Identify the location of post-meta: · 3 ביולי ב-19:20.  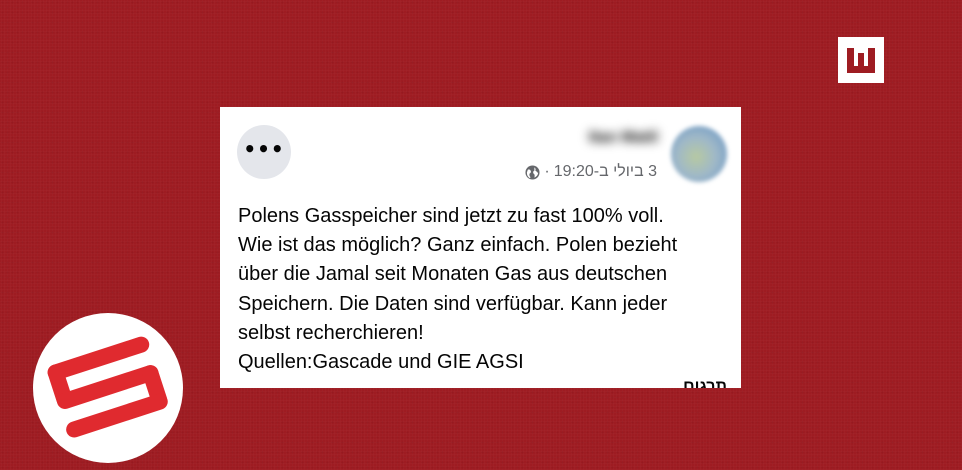
(591, 172).